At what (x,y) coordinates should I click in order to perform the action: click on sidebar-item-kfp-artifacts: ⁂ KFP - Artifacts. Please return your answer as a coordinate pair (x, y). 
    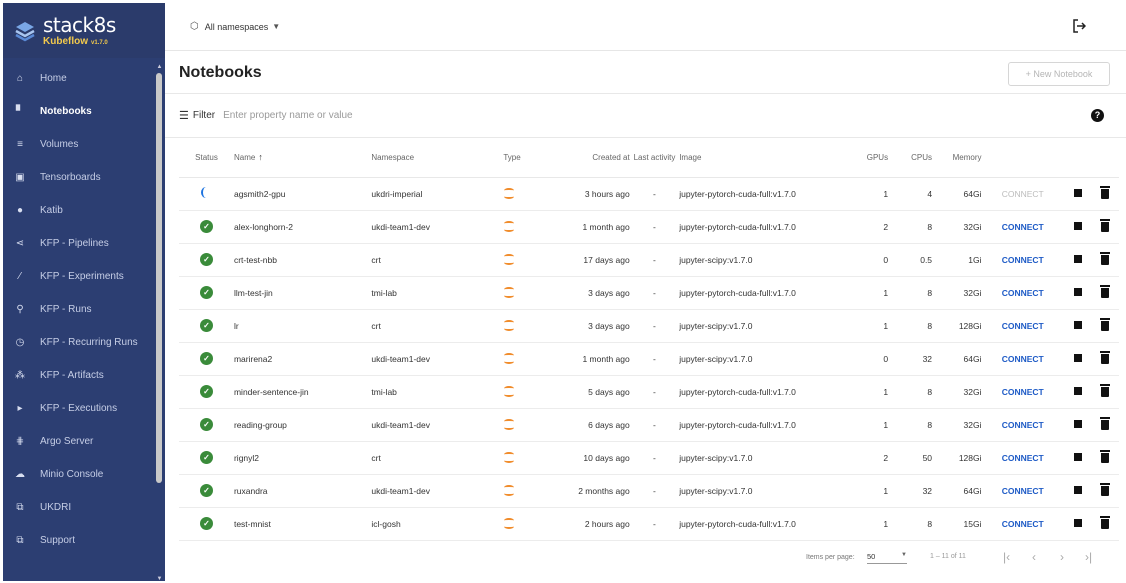
    Looking at the image, I should click on (84, 375).